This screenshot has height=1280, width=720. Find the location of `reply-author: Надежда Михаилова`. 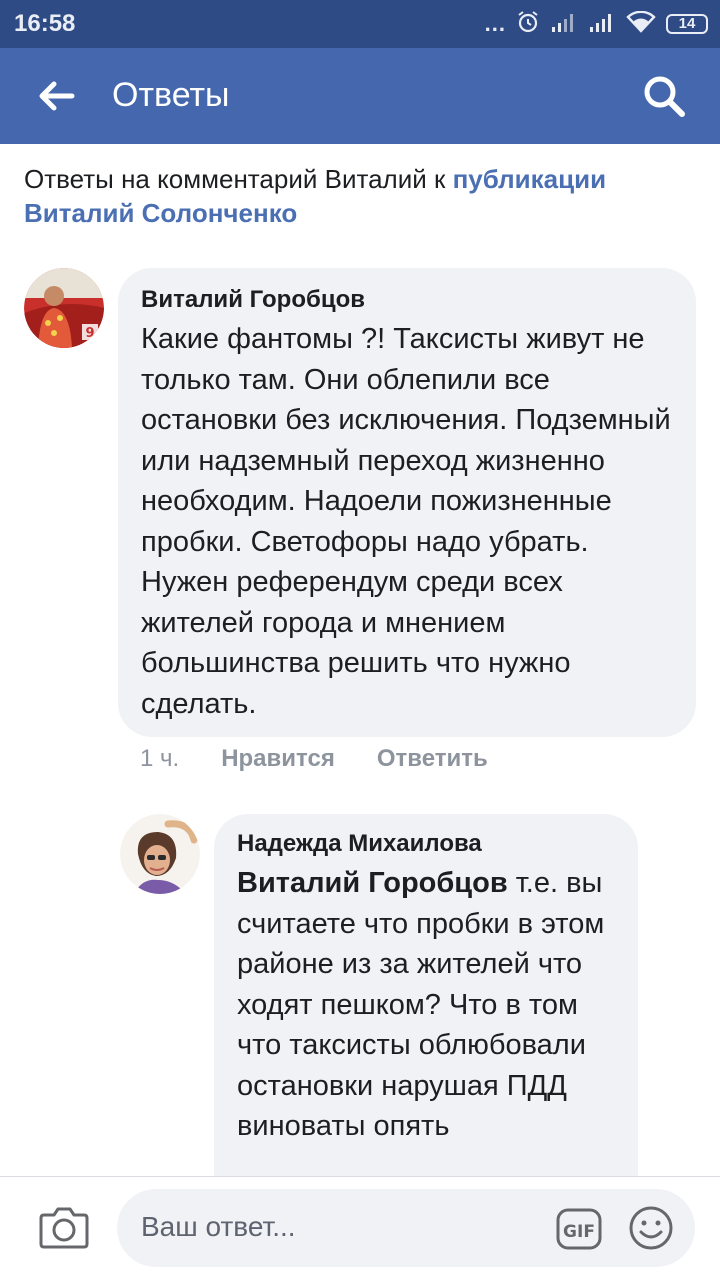

reply-author: Надежда Михаилова is located at coordinates (425, 844).